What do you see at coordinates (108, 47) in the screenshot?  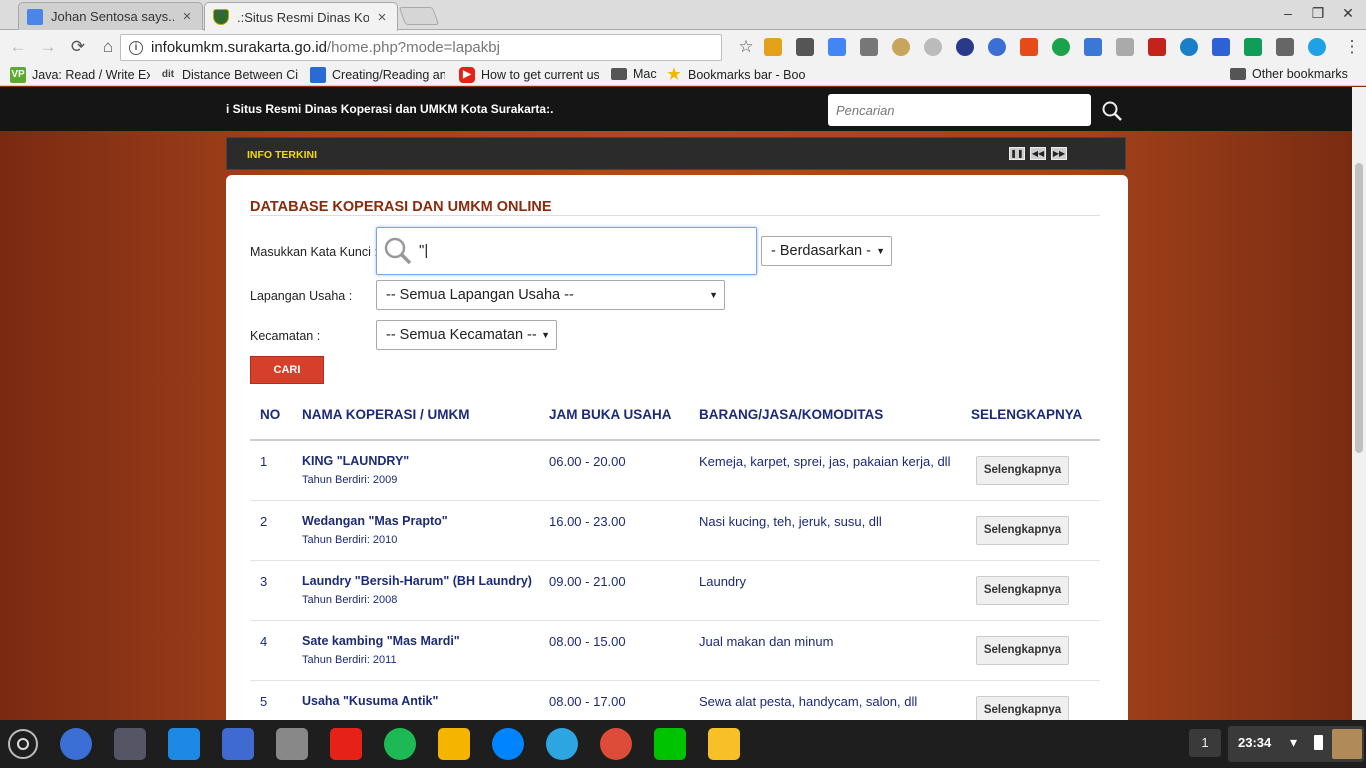 I see `home-icon: ⌂` at bounding box center [108, 47].